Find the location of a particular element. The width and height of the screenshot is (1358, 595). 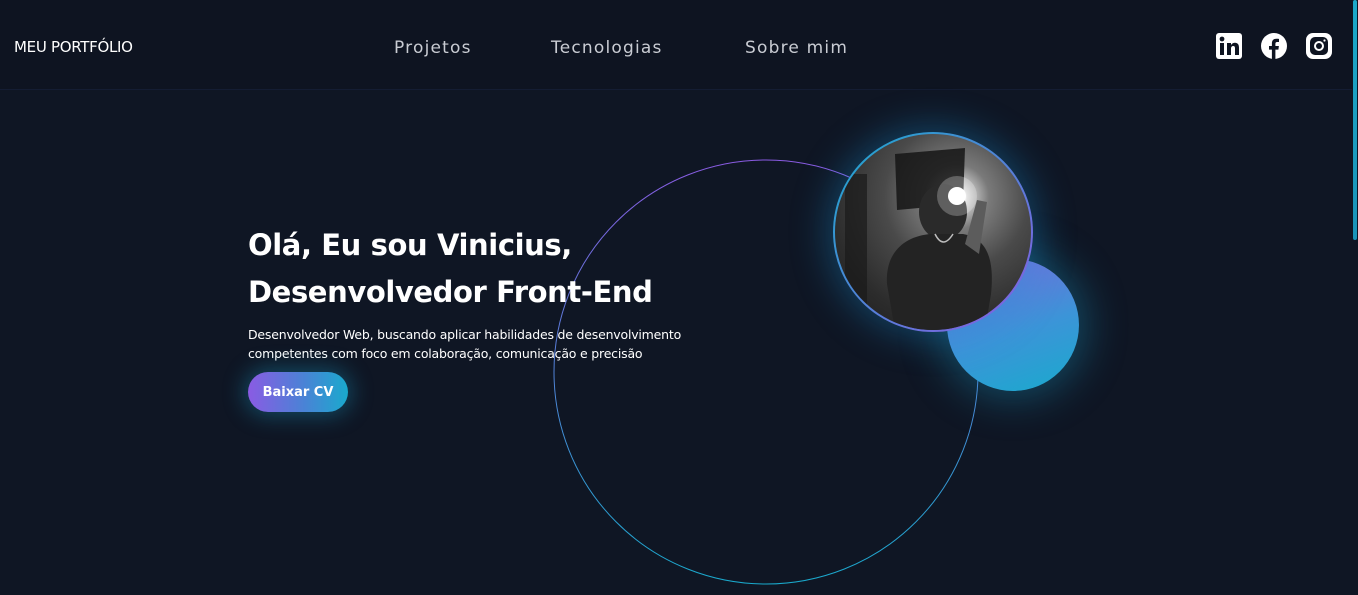

brand-logo: MEU PORTFÓLIO is located at coordinates (73, 47).